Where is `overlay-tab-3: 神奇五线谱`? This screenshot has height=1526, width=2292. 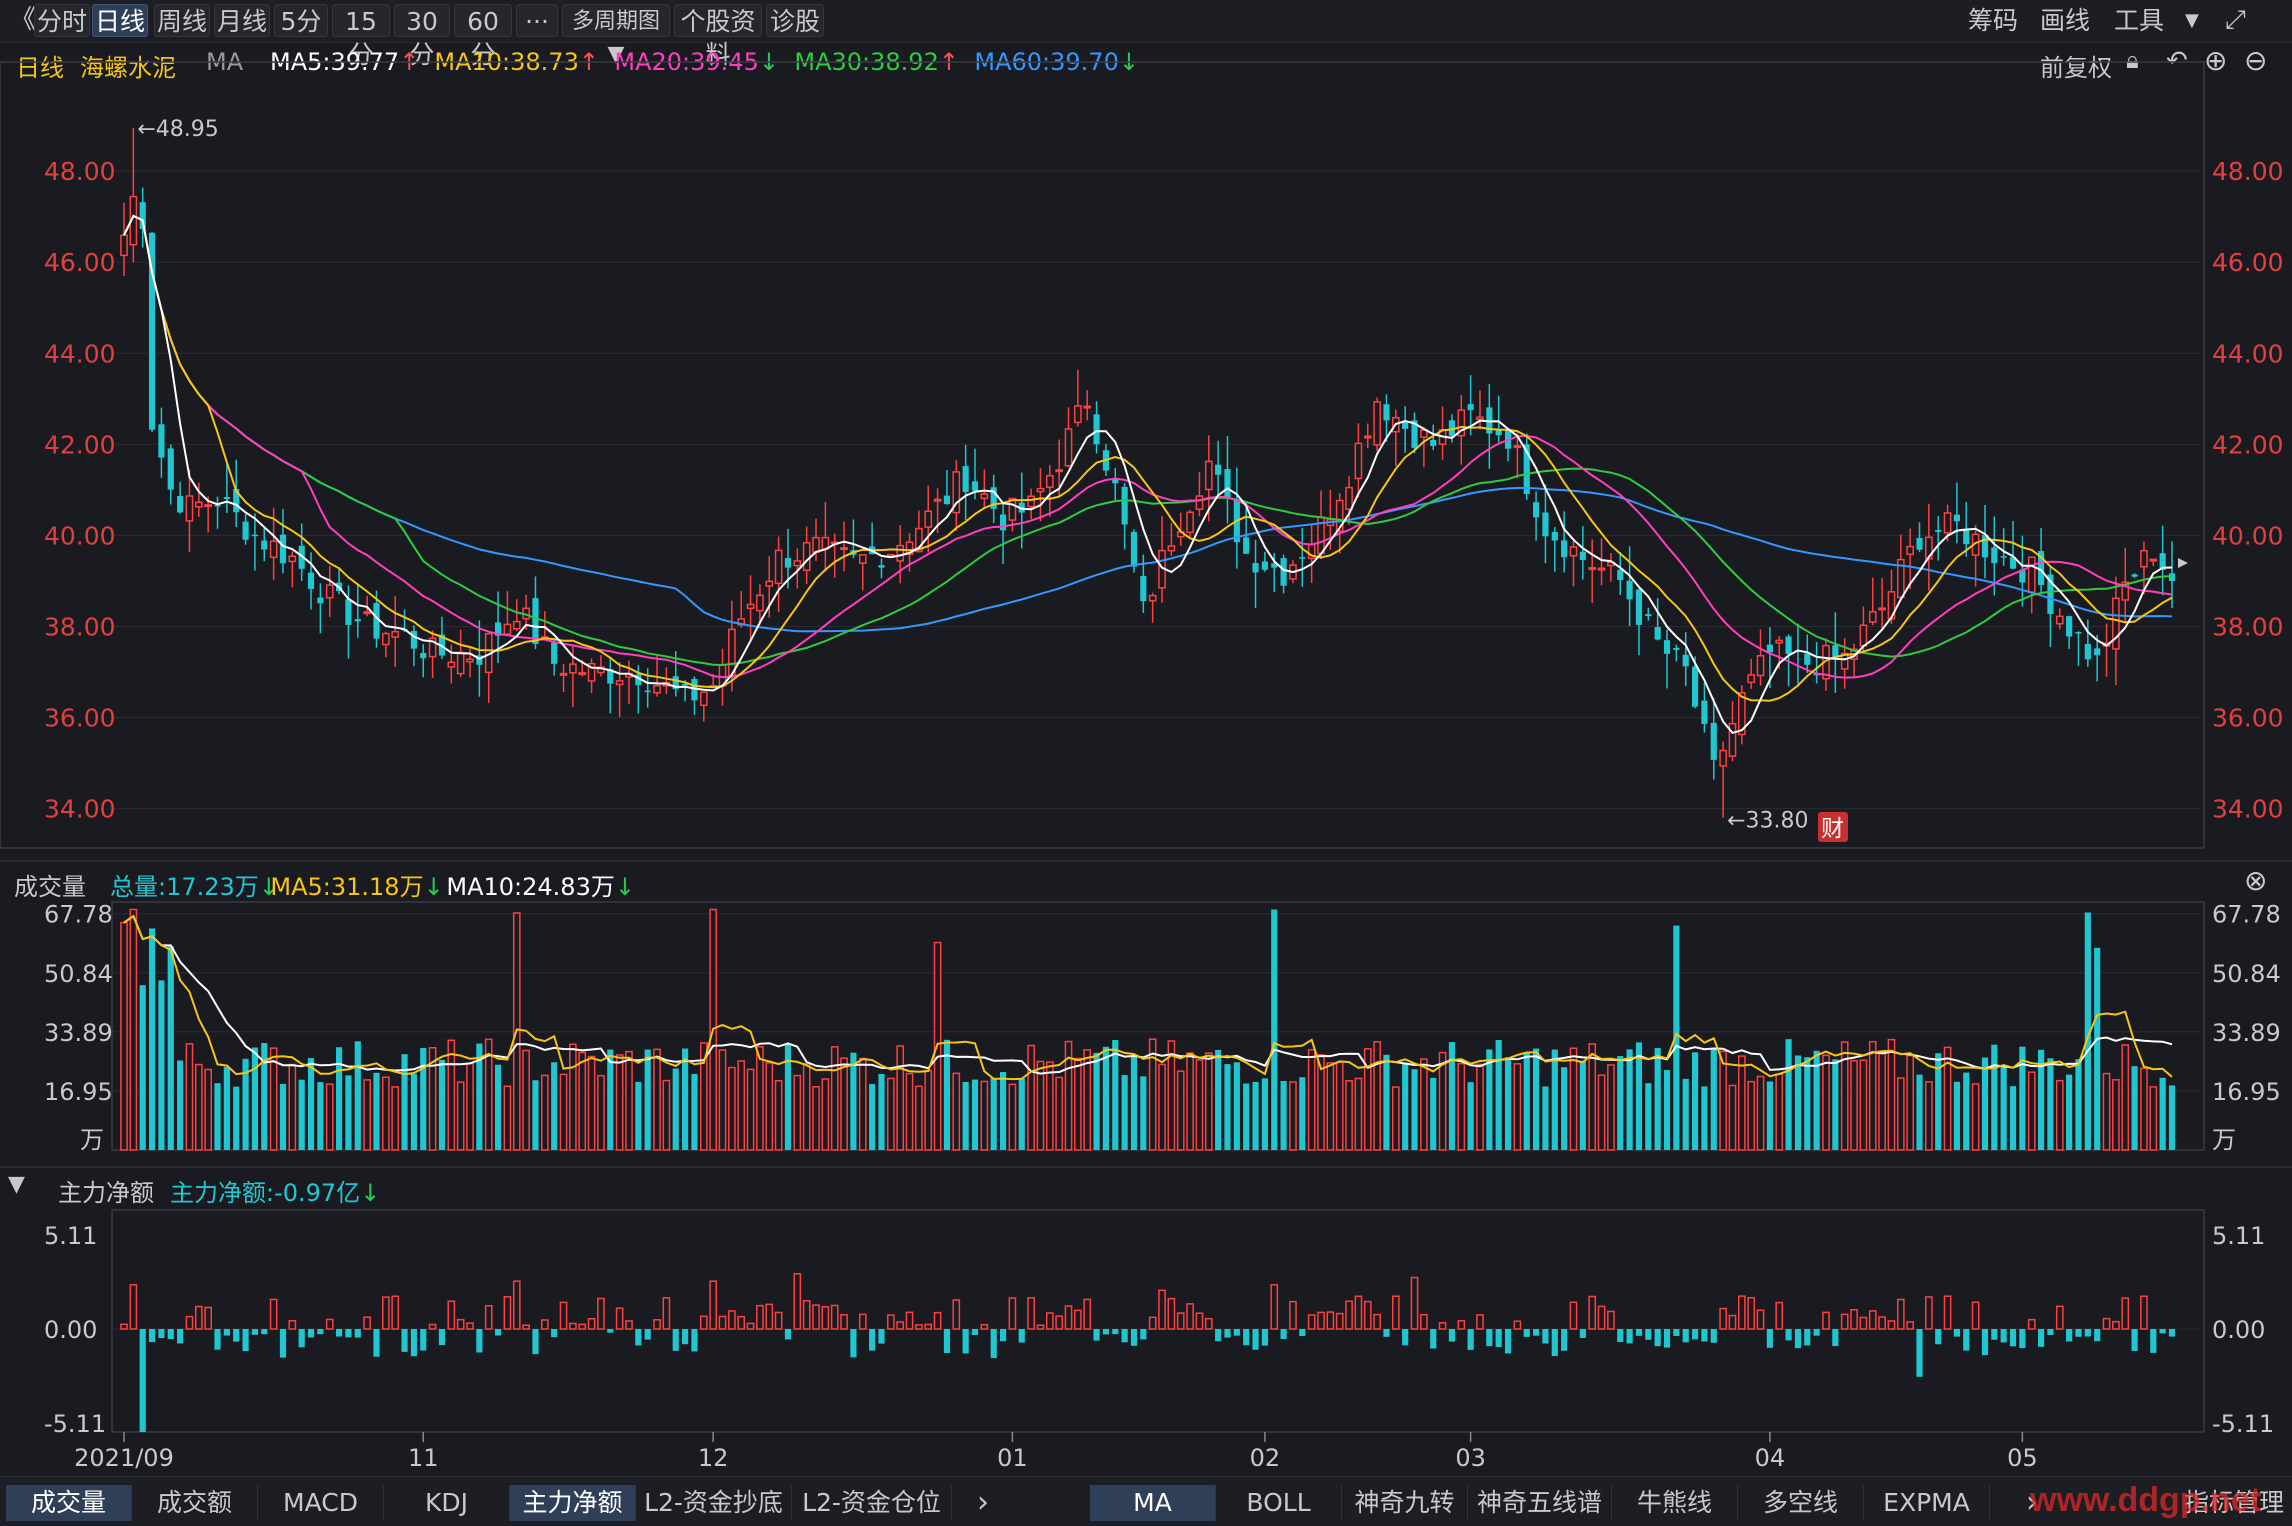
overlay-tab-3: 神奇五线谱 is located at coordinates (1540, 1503).